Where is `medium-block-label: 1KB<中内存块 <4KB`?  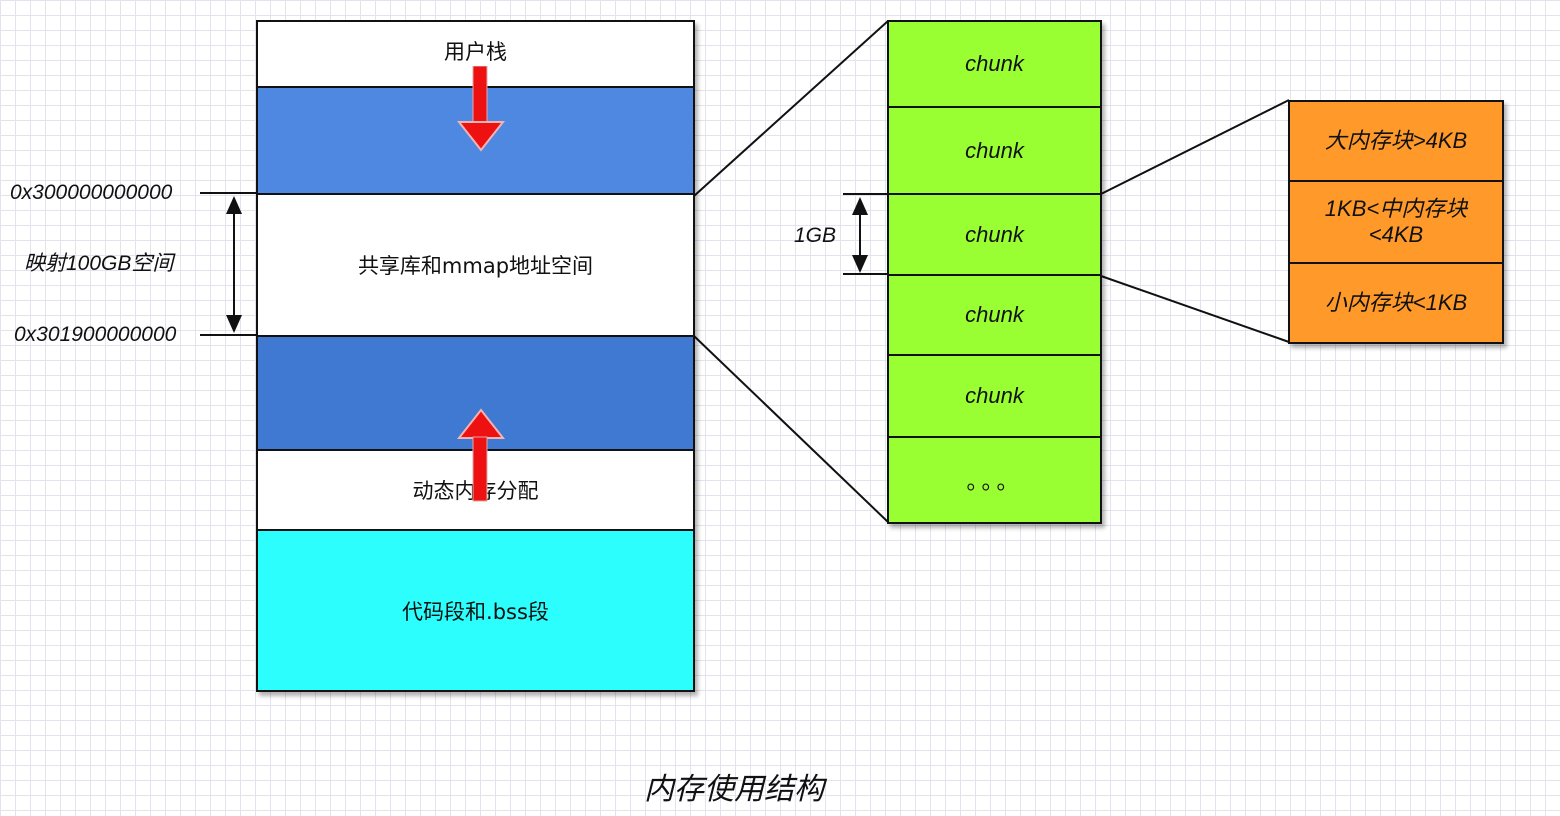 medium-block-label: 1KB<中内存块 <4KB is located at coordinates (1396, 221).